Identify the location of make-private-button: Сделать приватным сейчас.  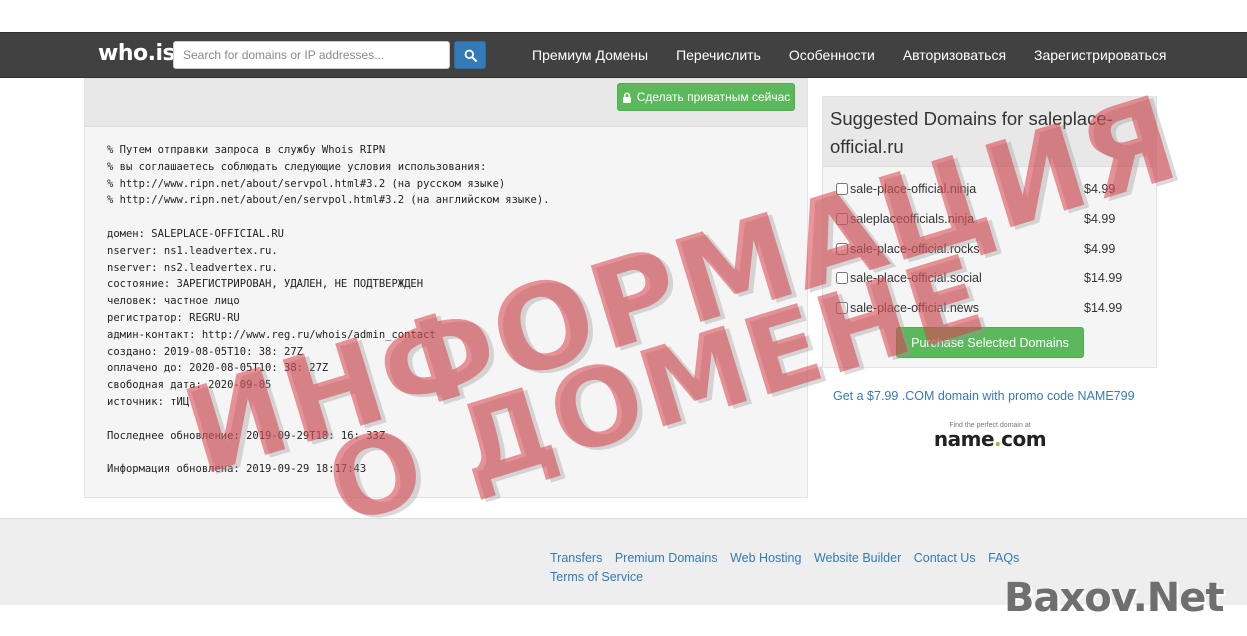
(706, 97).